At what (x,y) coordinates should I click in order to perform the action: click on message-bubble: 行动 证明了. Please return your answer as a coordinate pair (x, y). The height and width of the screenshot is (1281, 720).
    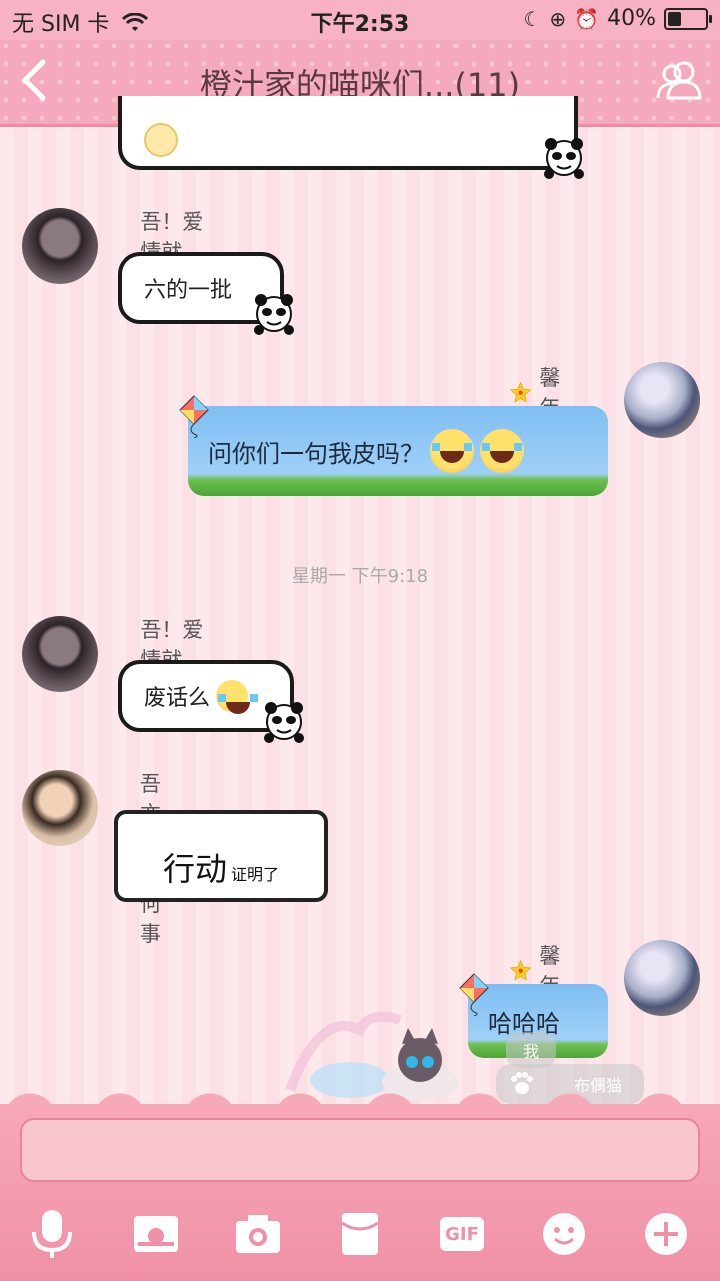
    Looking at the image, I should click on (221, 856).